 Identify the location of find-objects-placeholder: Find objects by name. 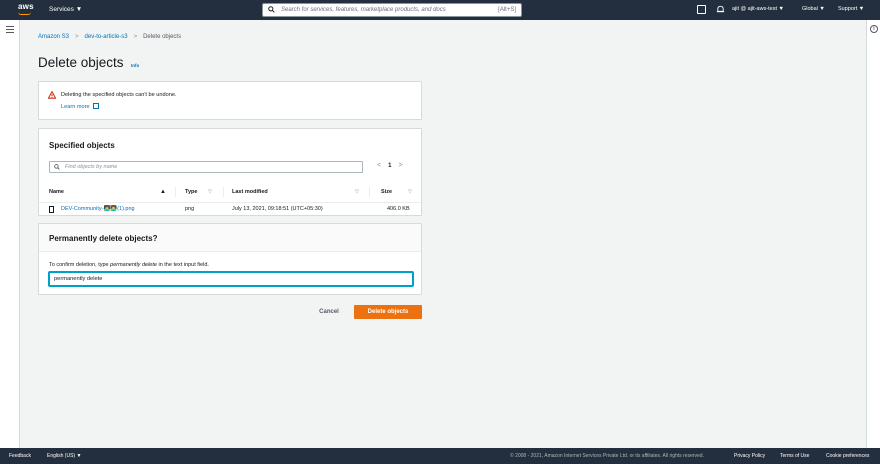
(91, 167).